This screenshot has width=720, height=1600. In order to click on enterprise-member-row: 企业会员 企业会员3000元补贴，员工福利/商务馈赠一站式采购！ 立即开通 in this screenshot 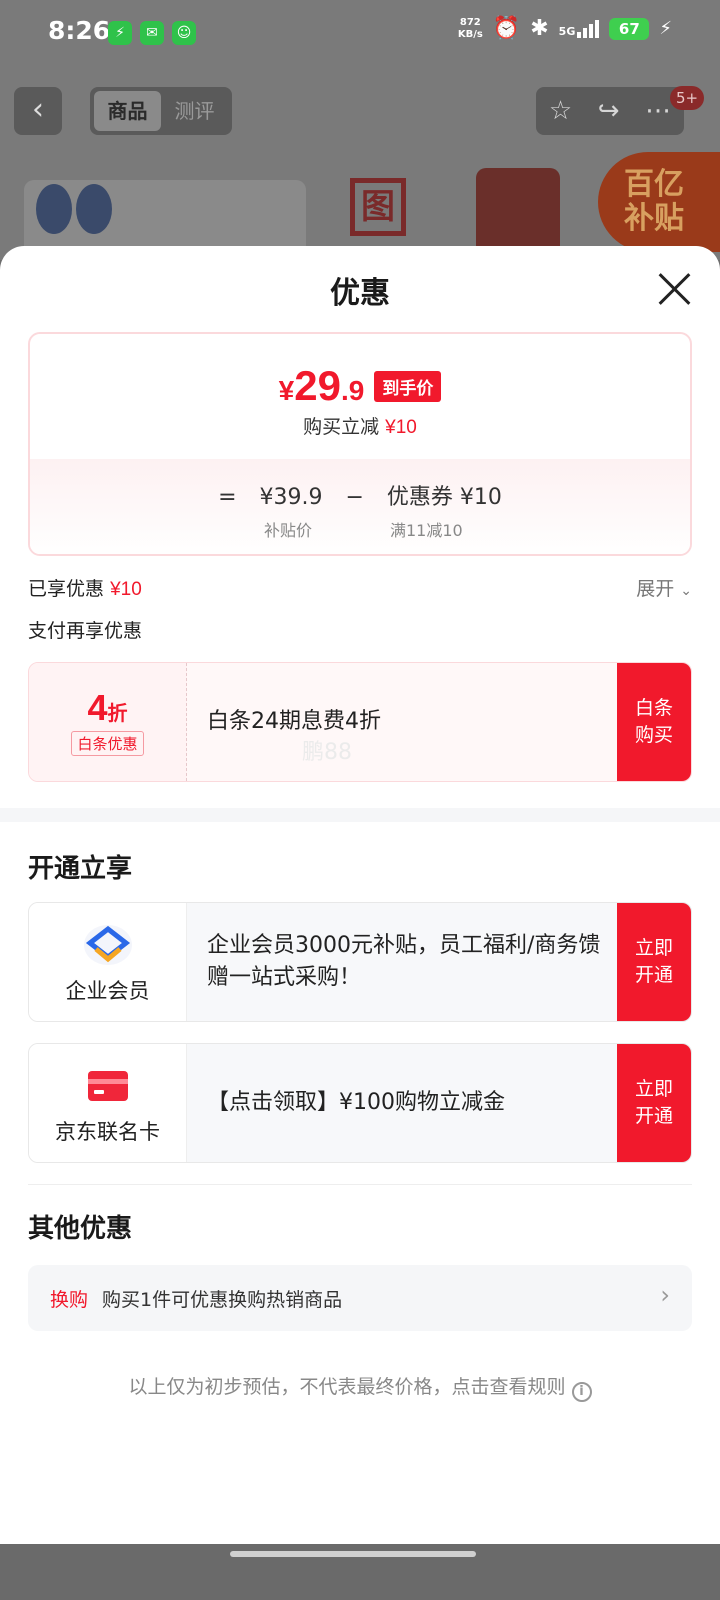, I will do `click(360, 962)`.